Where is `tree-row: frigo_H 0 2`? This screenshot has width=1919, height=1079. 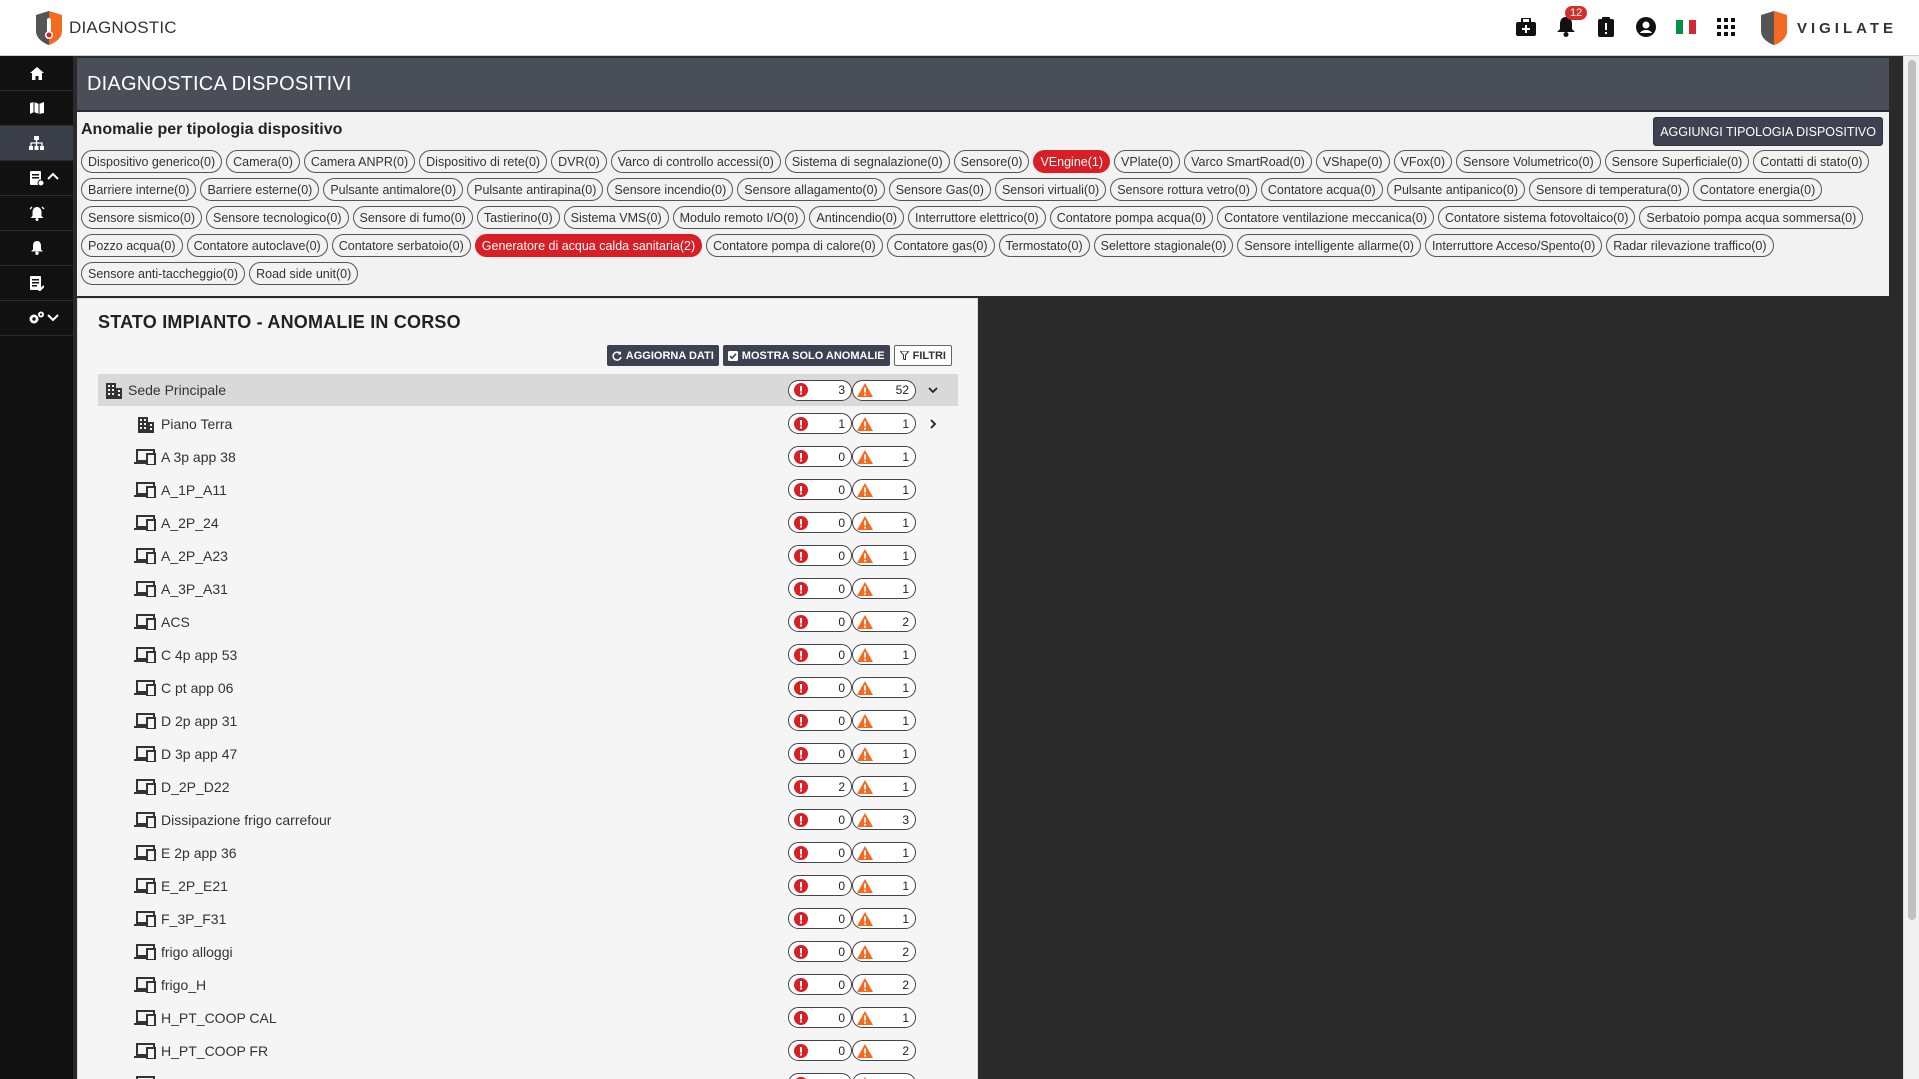 tree-row: frigo_H 0 2 is located at coordinates (528, 984).